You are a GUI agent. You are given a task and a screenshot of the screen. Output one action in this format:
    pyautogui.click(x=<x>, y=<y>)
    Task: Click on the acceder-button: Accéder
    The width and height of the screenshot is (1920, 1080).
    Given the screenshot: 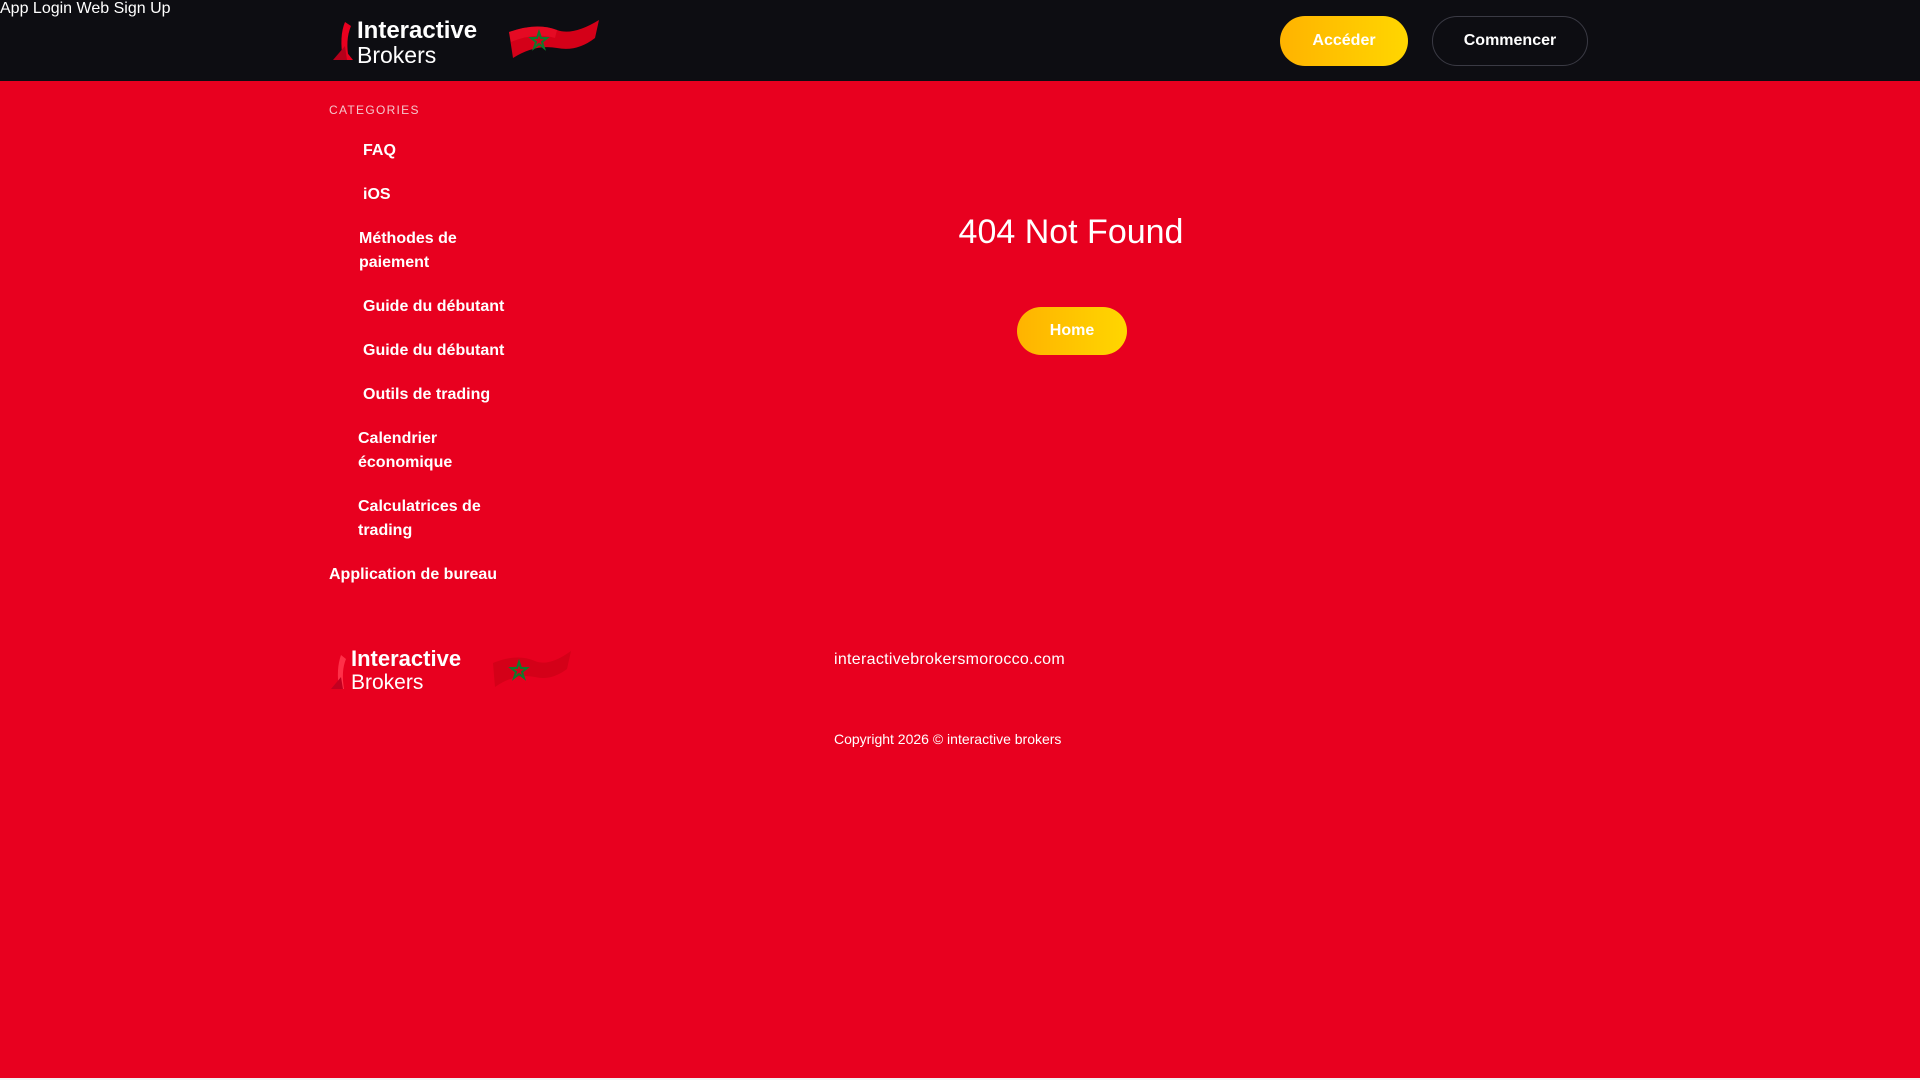 What is the action you would take?
    pyautogui.click(x=1344, y=41)
    